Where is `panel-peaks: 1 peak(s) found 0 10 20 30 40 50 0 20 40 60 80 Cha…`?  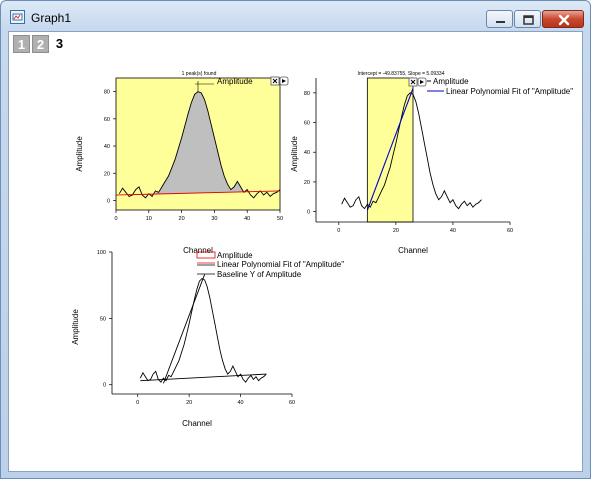 panel-peaks: 1 peak(s) found 0 10 20 30 40 50 0 20 40 60 80 Cha… is located at coordinates (182, 163).